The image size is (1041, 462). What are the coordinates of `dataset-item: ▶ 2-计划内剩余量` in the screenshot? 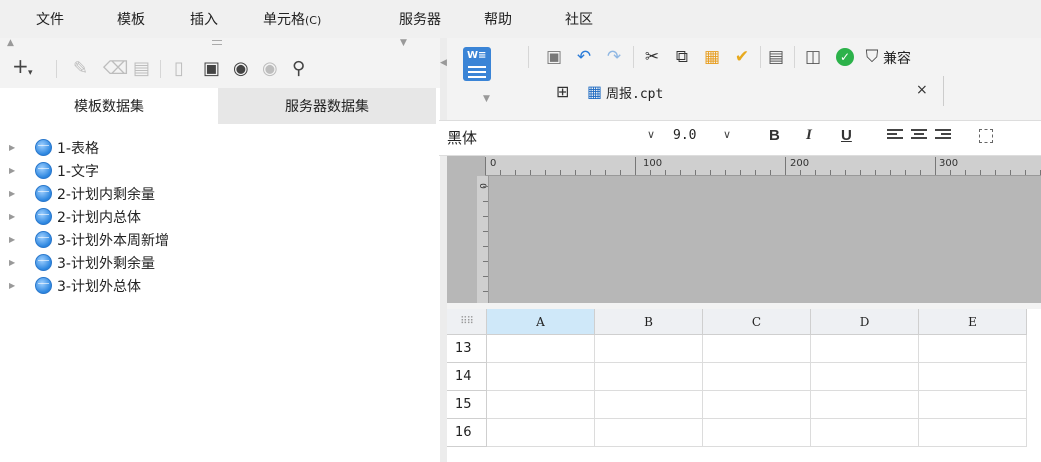 It's located at (218, 193).